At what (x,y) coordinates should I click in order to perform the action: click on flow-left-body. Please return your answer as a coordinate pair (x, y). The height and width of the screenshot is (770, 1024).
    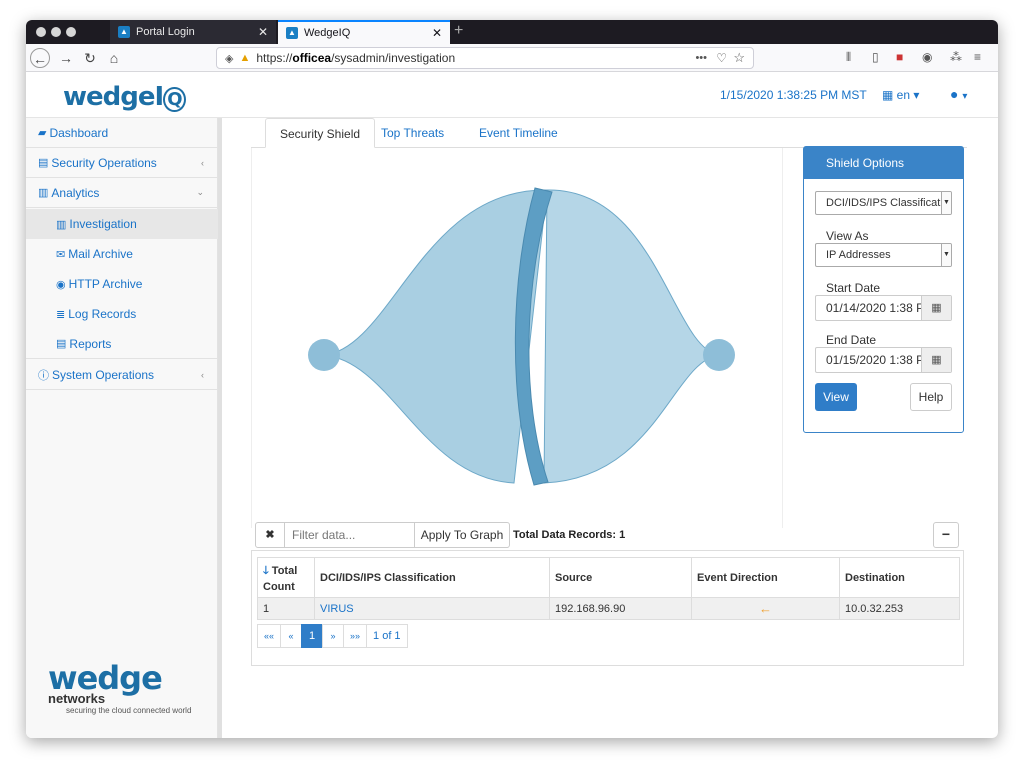
    Looking at the image, I should click on (435, 336).